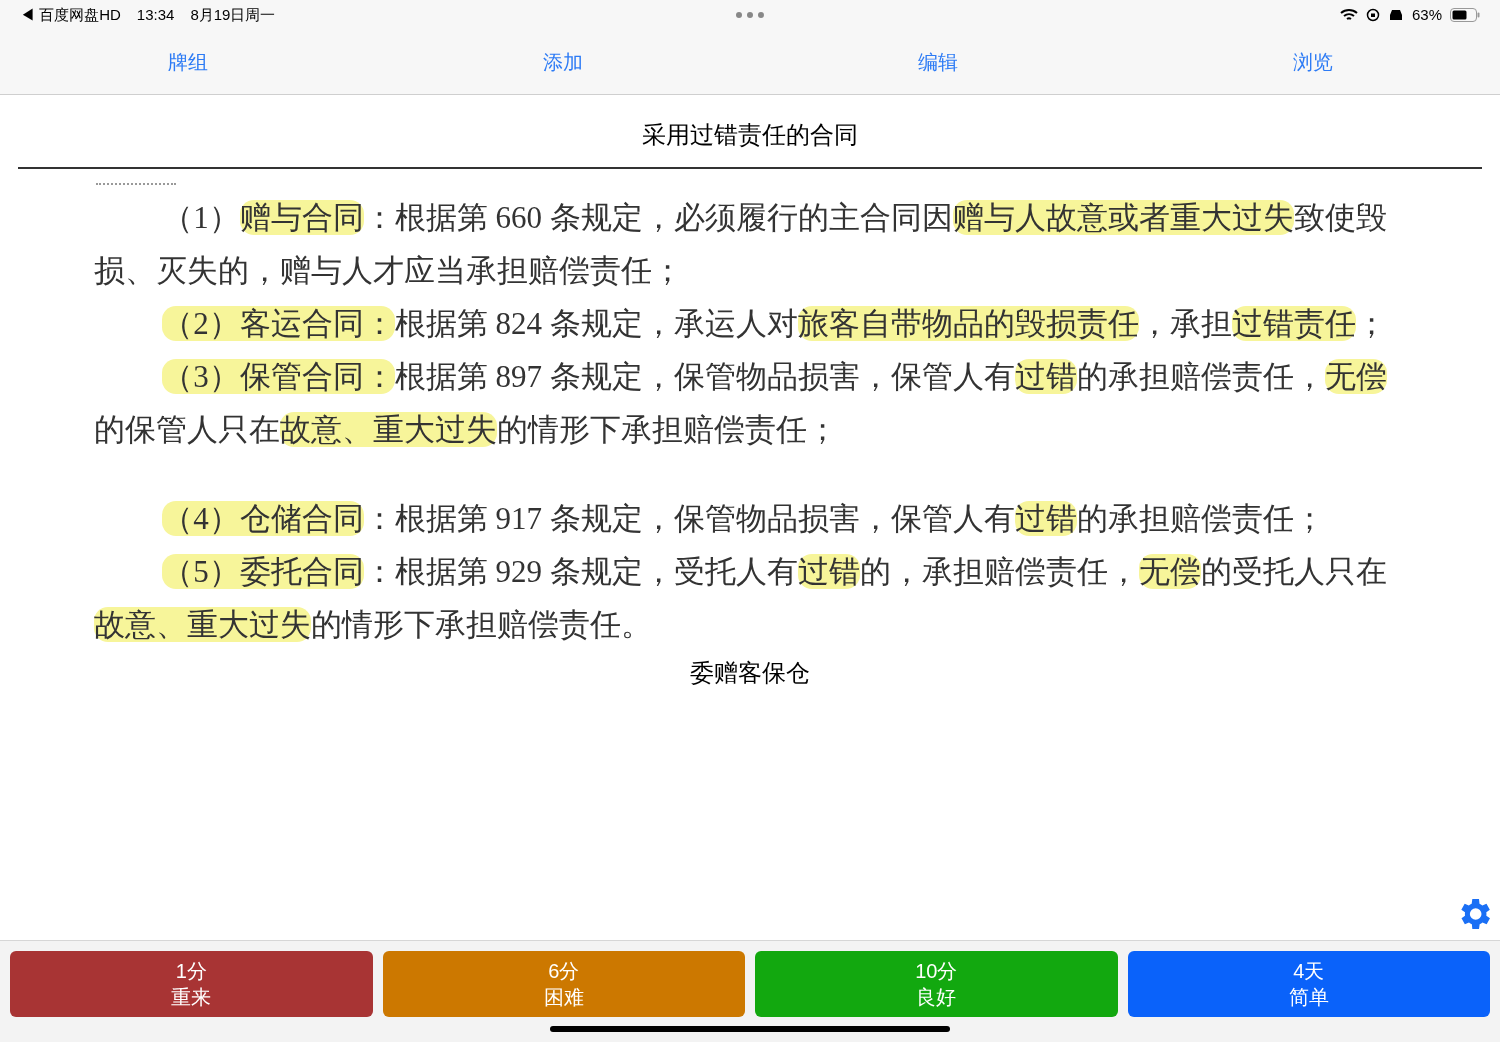 The image size is (1500, 1042). Describe the element at coordinates (741, 403) in the screenshot. I see `document-paragraph: （3）保管合同：根据第 897 条规定，保管物品损害，保管人有过错的承担赔偿责任，无偿 的保管人只在故意、重大过失的情形下承担赔偿责任；` at that location.